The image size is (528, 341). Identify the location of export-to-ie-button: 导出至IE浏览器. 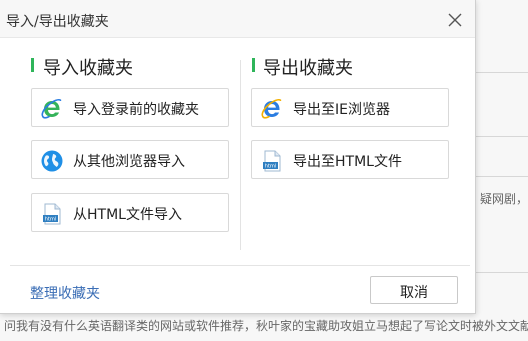
(350, 107).